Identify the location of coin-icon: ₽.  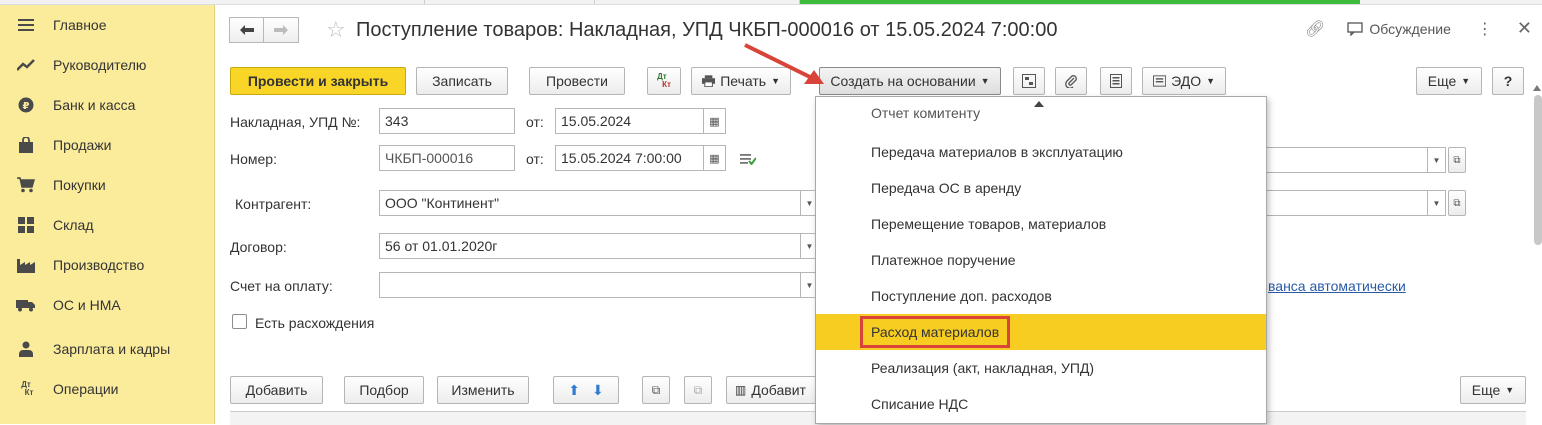
(26, 105).